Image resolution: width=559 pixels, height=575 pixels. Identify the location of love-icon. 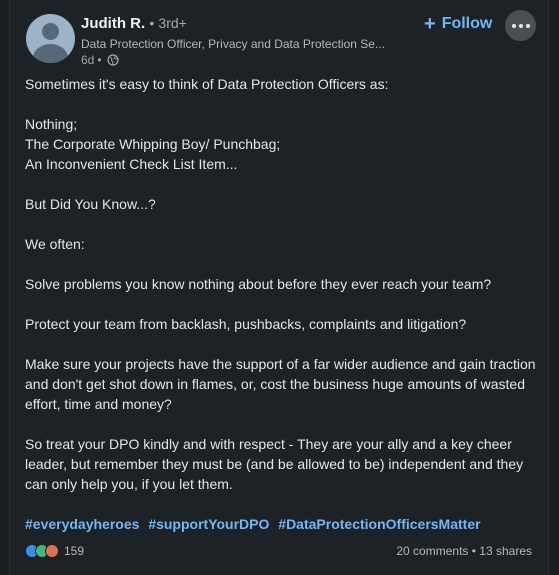
(52, 551).